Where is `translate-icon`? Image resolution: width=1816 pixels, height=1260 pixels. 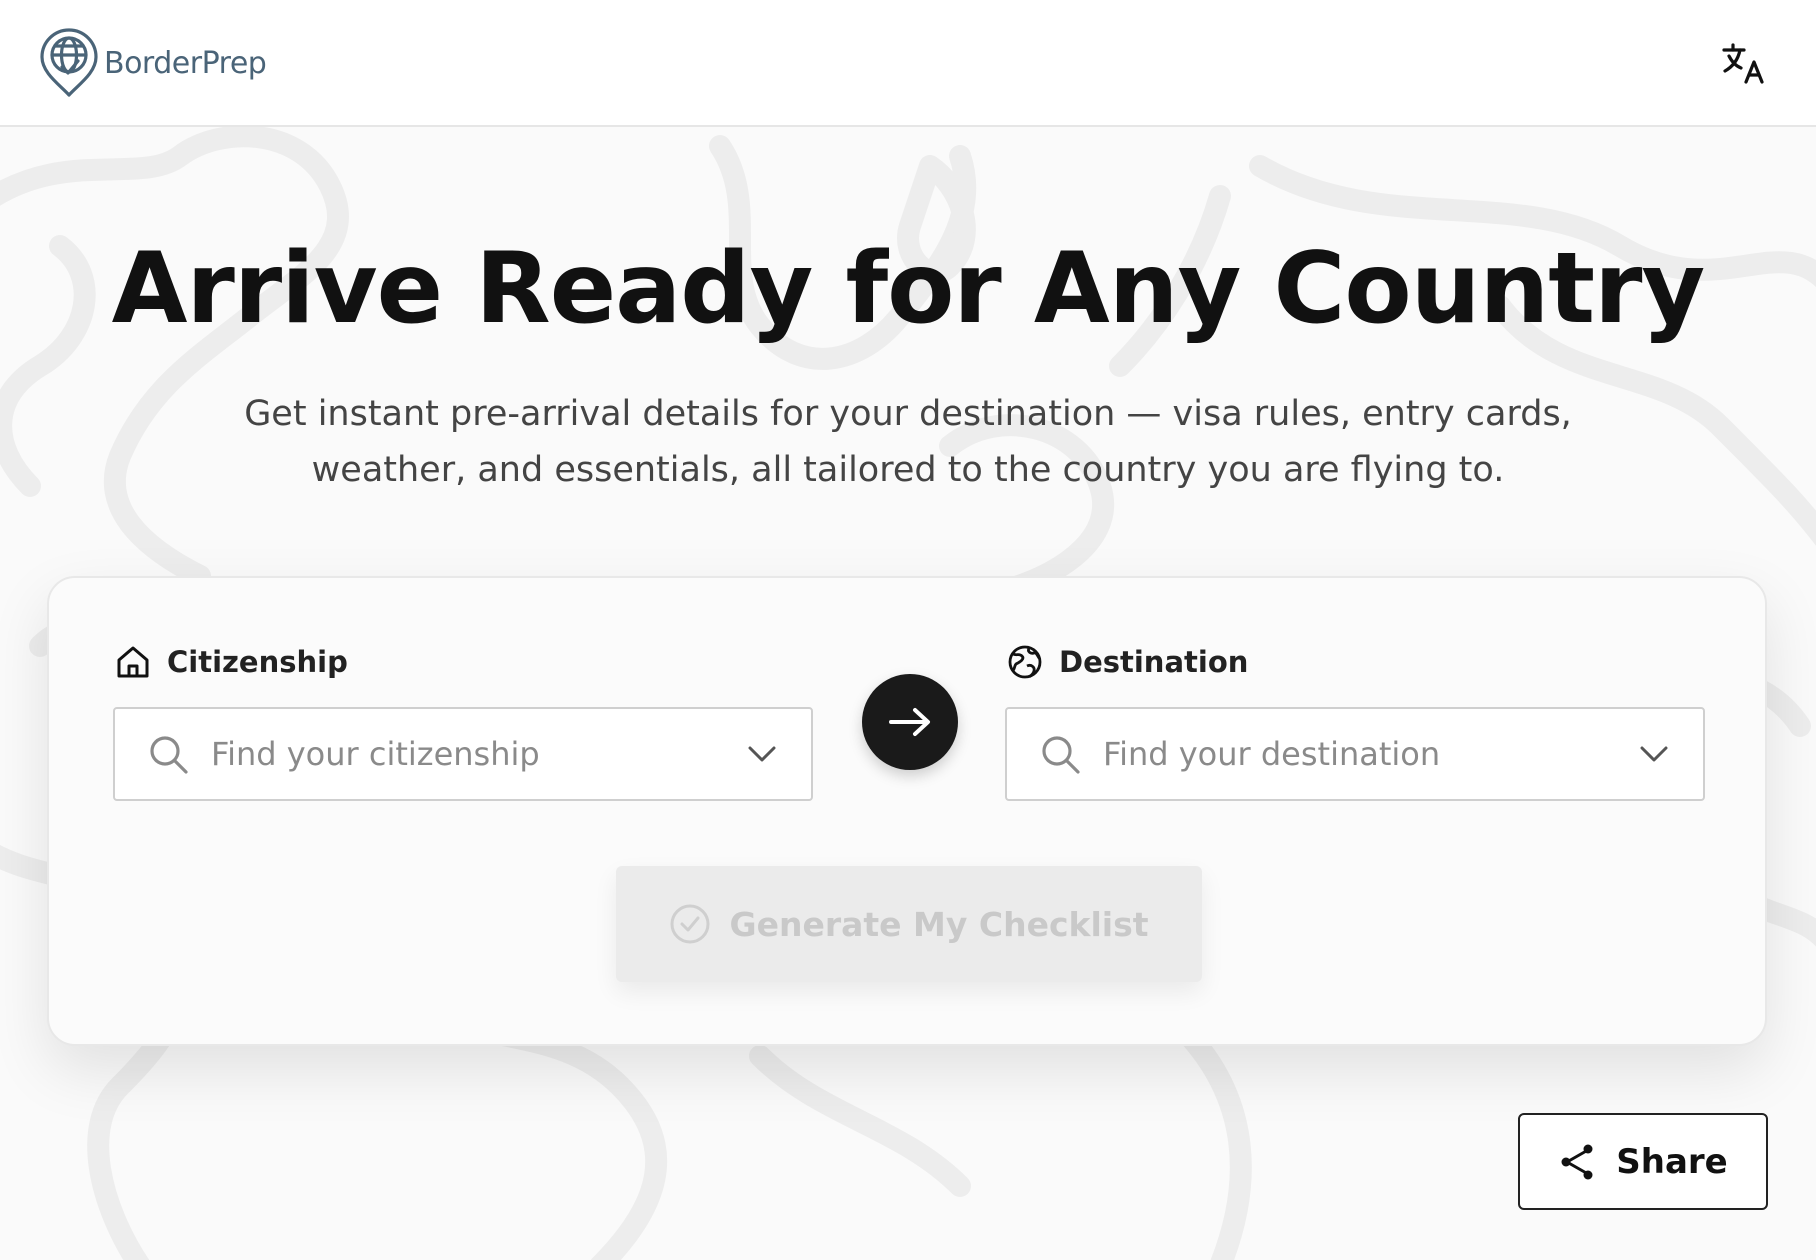
translate-icon is located at coordinates (1743, 63).